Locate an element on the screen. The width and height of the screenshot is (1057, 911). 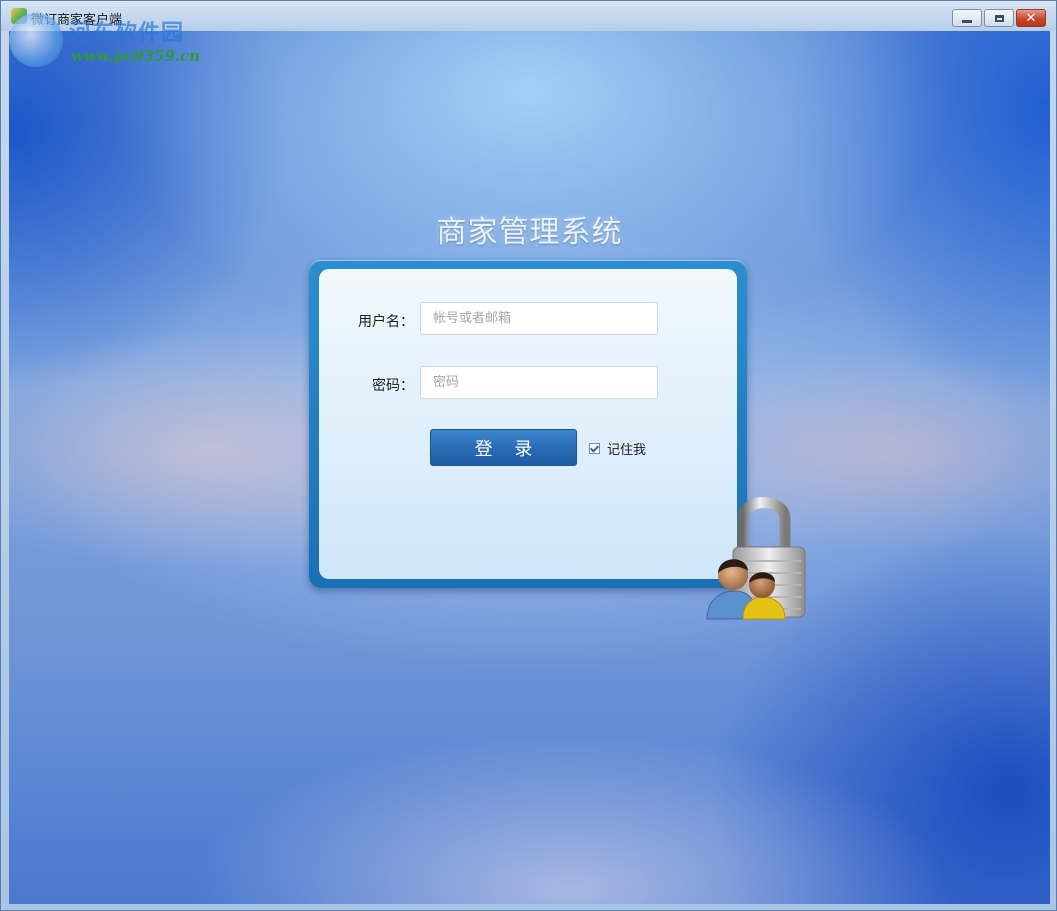
login-panel-frame: 用户名： 密码： 登 录 记住我 is located at coordinates (528, 424).